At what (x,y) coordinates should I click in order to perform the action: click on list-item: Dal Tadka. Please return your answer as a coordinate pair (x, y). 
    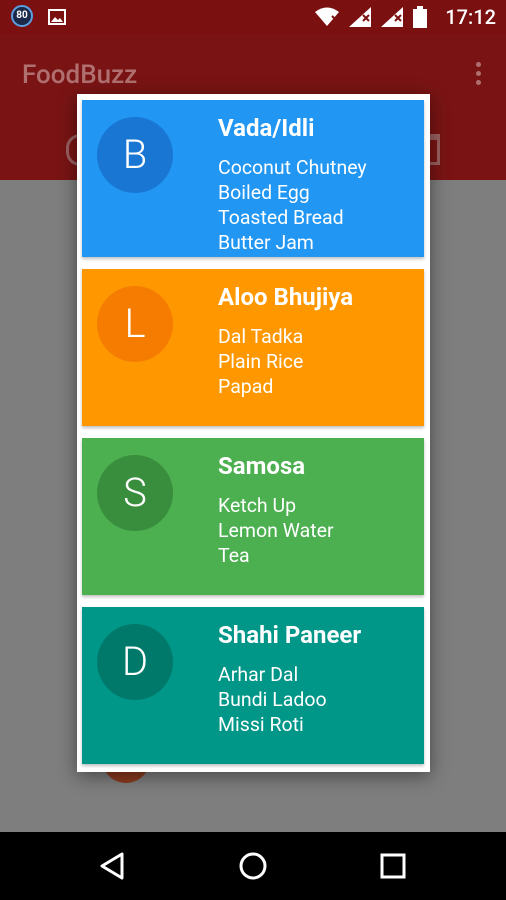
    Looking at the image, I should click on (261, 336).